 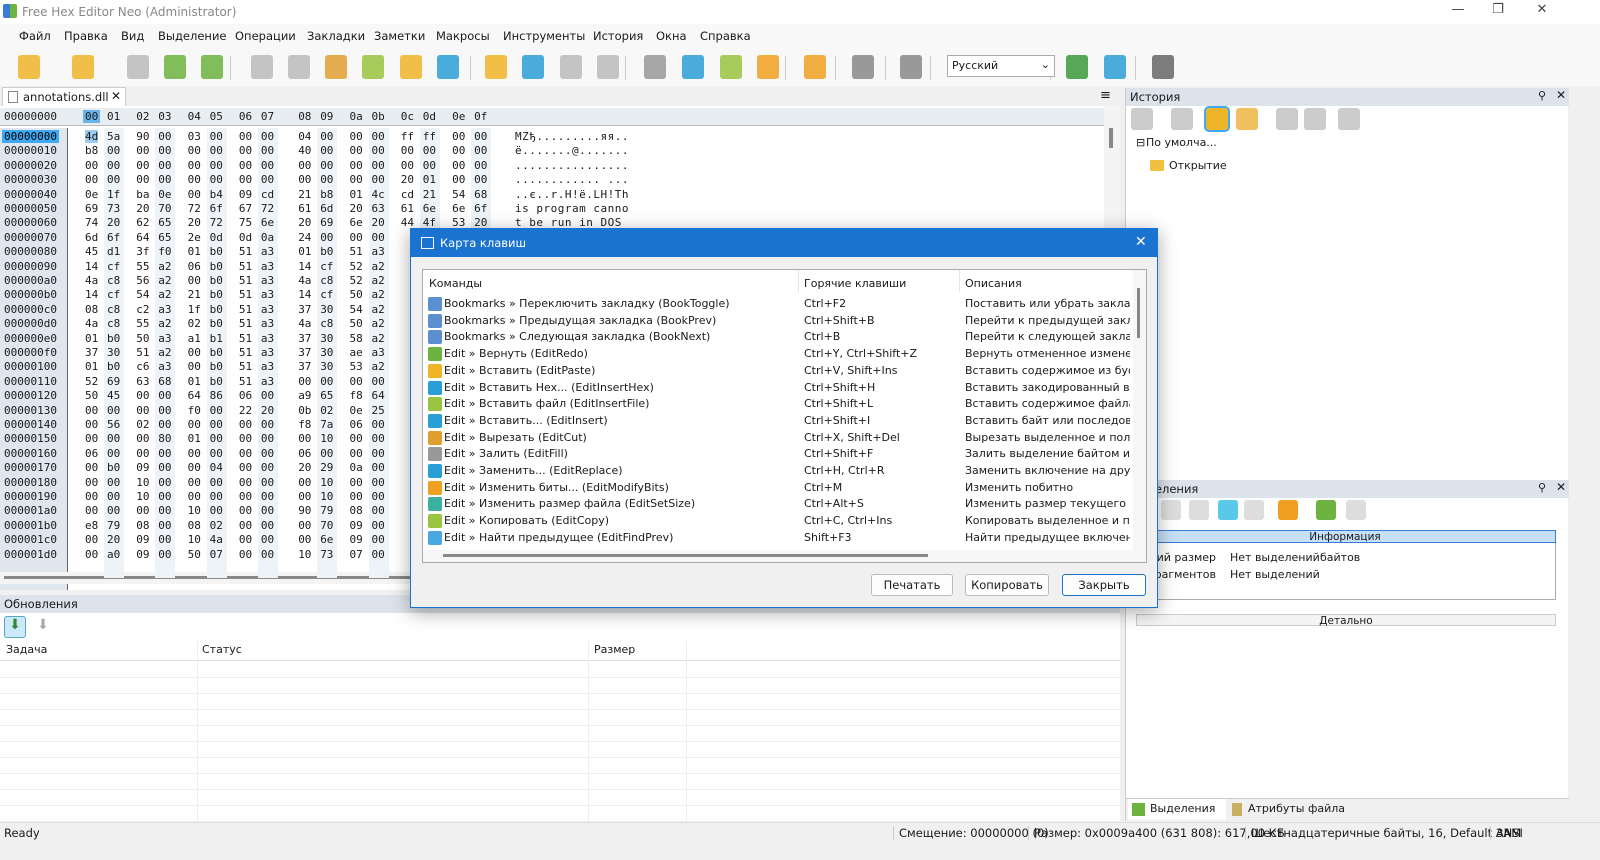 What do you see at coordinates (356, 338) in the screenshot?
I see `hex-byte: 58` at bounding box center [356, 338].